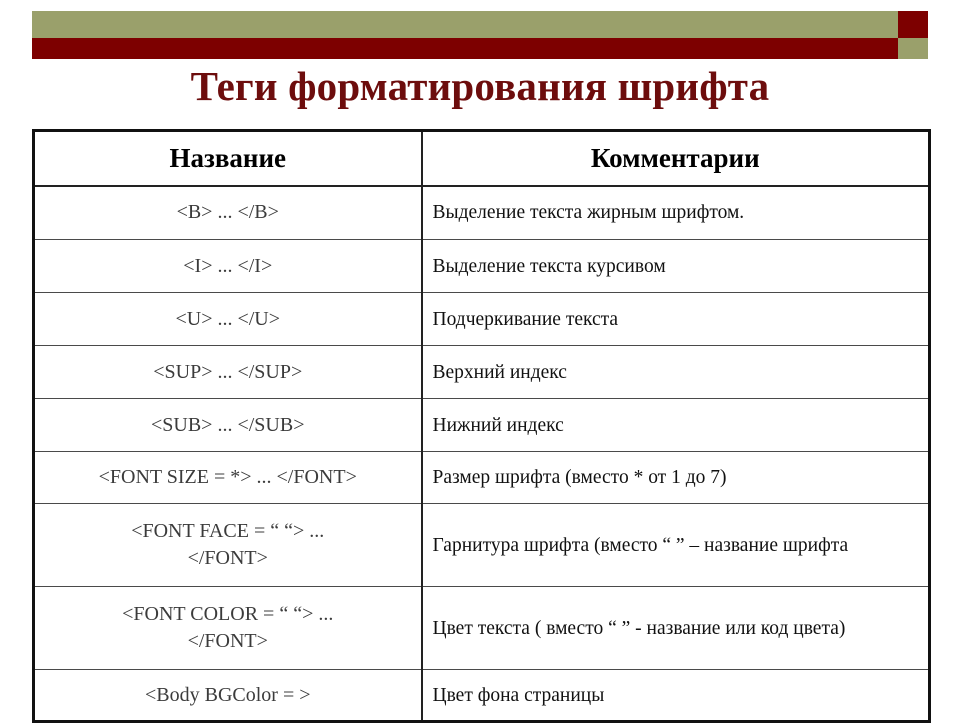 The height and width of the screenshot is (723, 960). I want to click on tag-name-cell: <U> ... </U>, so click(228, 319).